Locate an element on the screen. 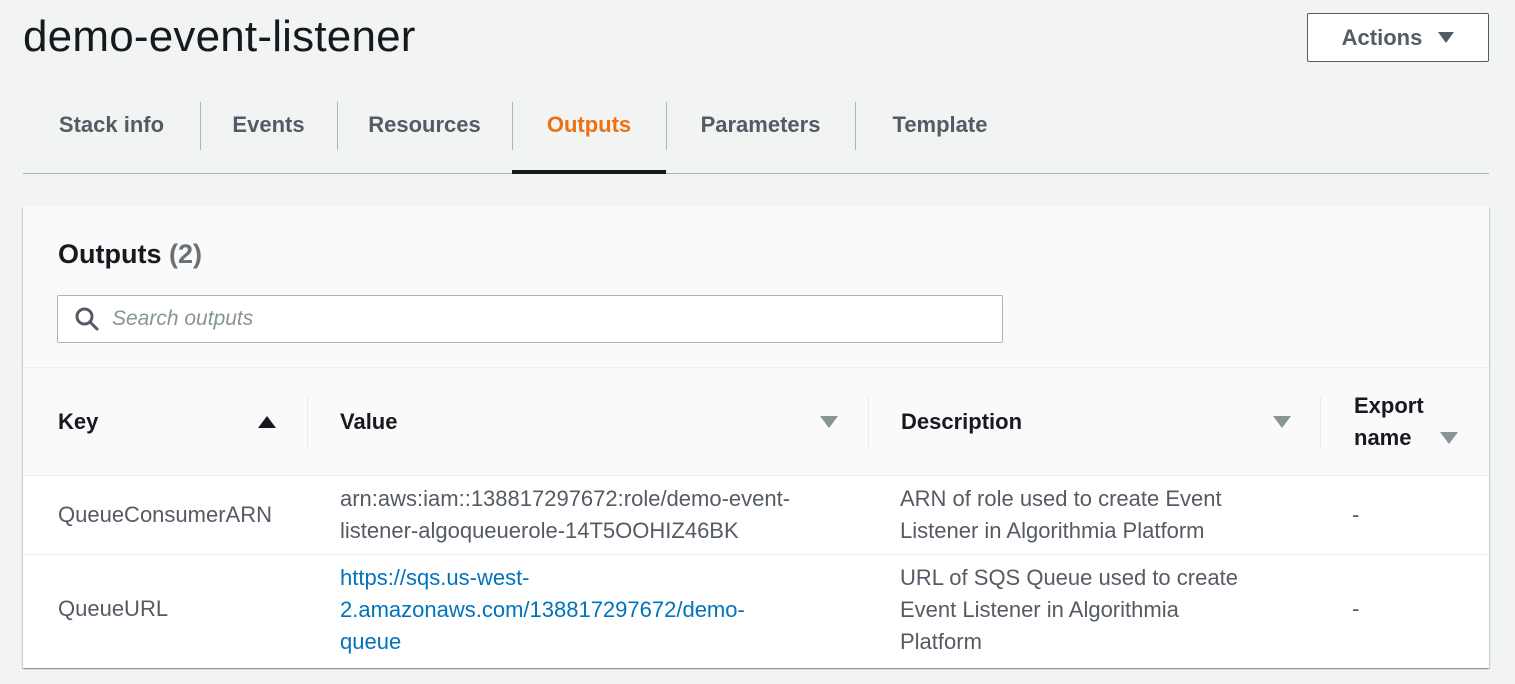  link-line: queue is located at coordinates (371, 641).